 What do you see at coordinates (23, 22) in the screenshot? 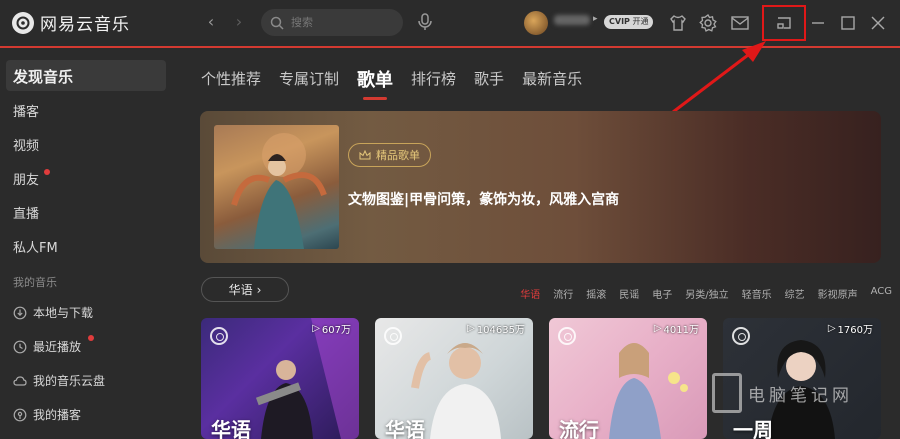
I see `netease-logo-icon` at bounding box center [23, 22].